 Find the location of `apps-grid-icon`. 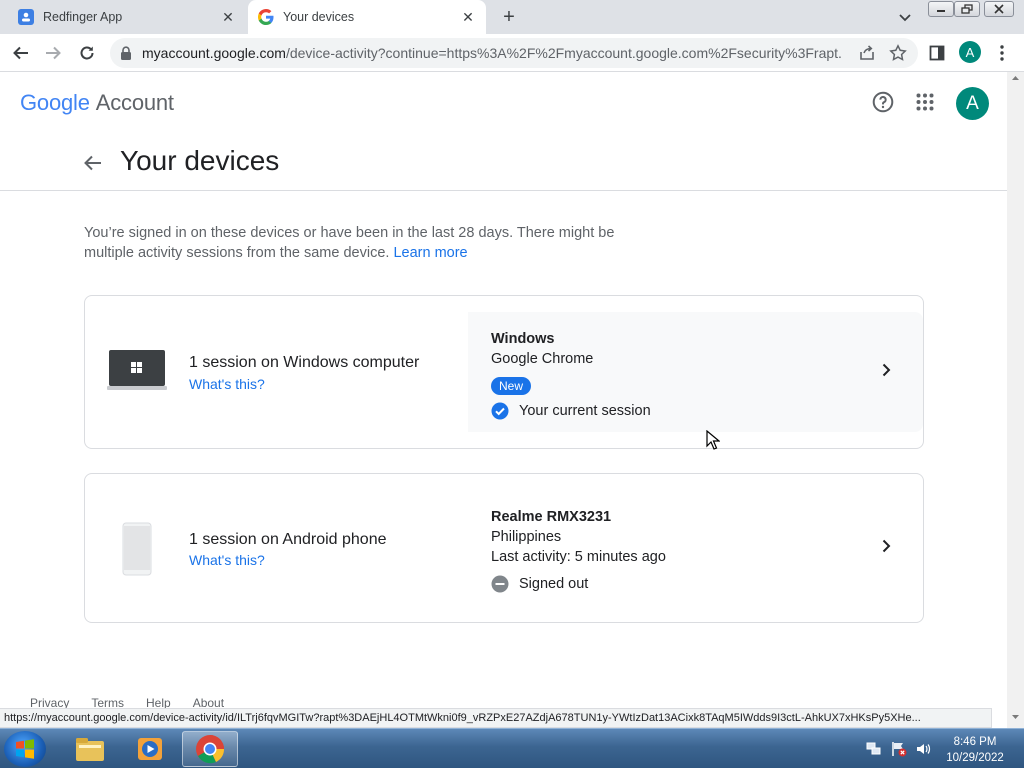

apps-grid-icon is located at coordinates (925, 102).